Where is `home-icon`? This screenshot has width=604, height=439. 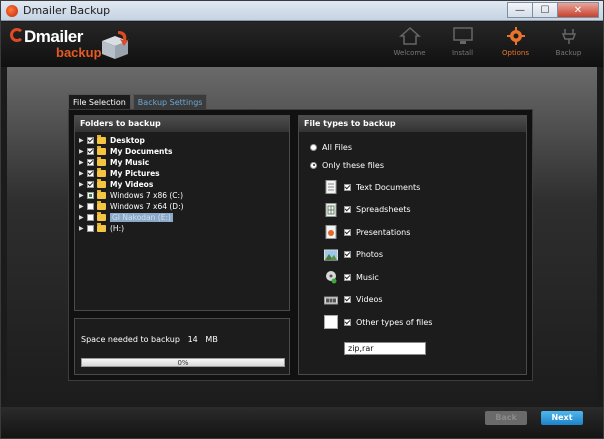 home-icon is located at coordinates (409, 35).